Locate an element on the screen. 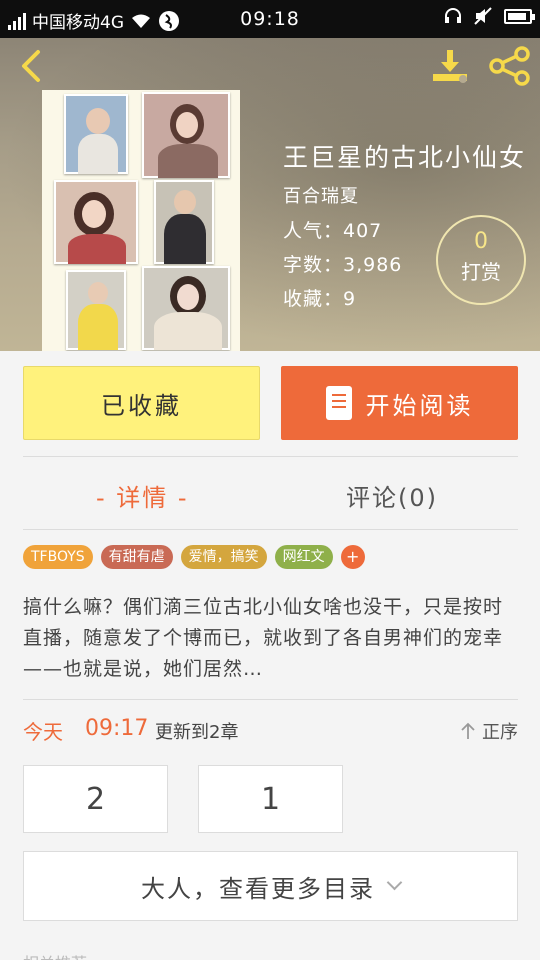 The width and height of the screenshot is (540, 960). book-favorites: 收藏：9 is located at coordinates (320, 299).